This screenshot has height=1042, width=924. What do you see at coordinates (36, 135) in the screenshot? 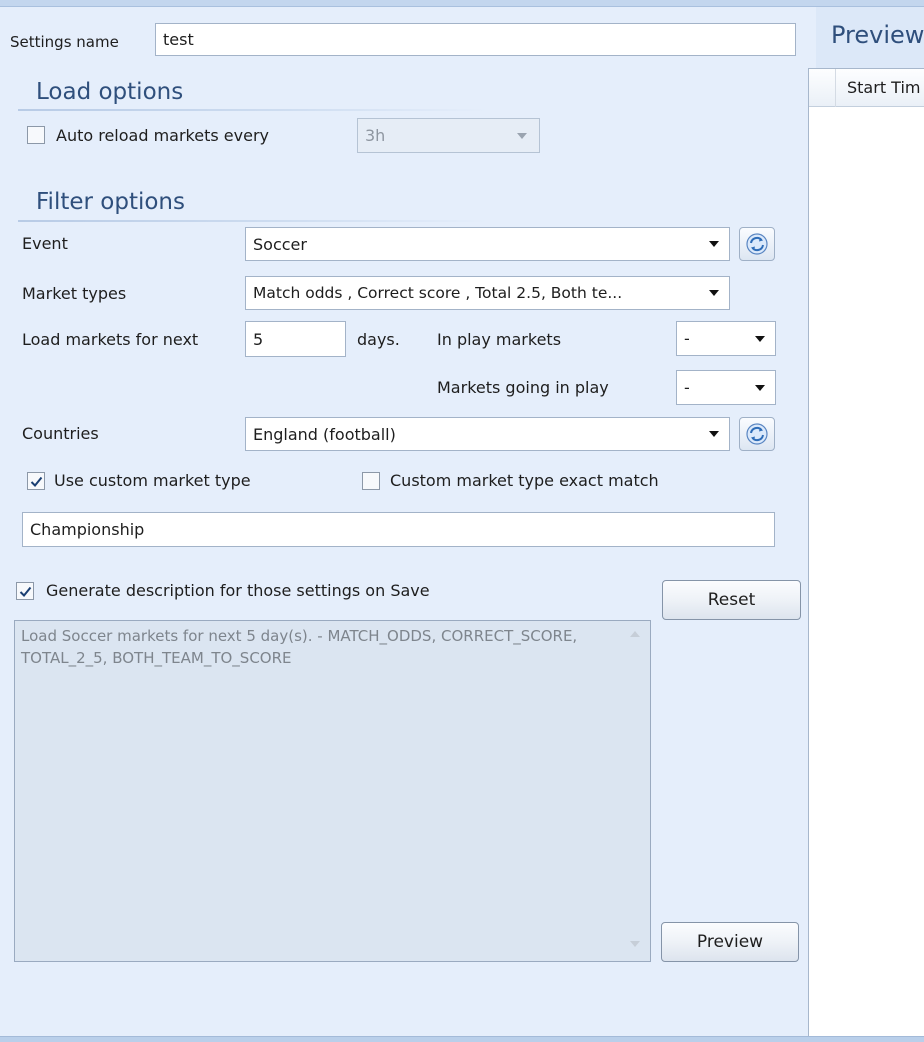
I see `auto-reload-checkbox` at bounding box center [36, 135].